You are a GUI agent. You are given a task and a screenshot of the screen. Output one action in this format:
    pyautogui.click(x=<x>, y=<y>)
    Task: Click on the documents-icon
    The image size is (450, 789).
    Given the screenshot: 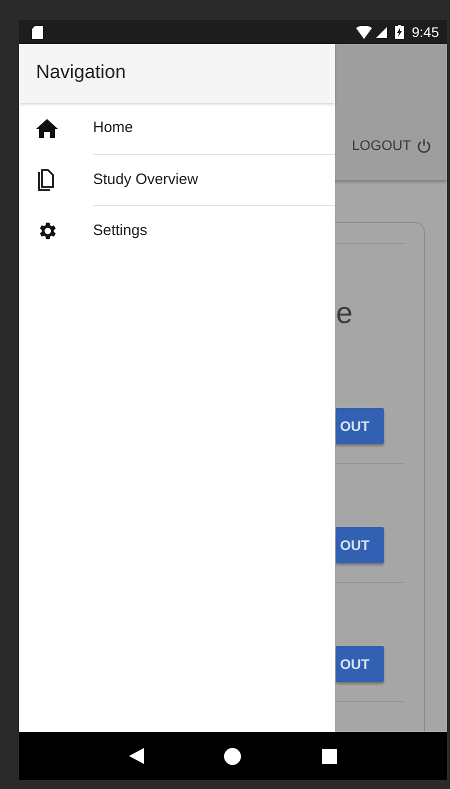 What is the action you would take?
    pyautogui.click(x=45, y=179)
    